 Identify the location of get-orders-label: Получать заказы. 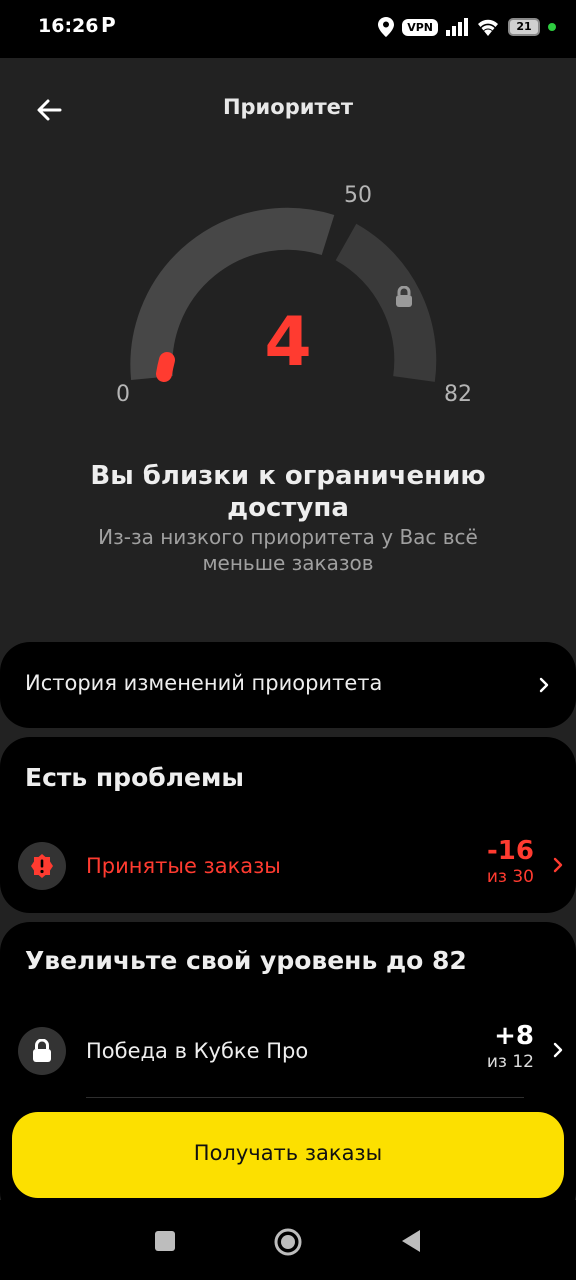
(288, 1153).